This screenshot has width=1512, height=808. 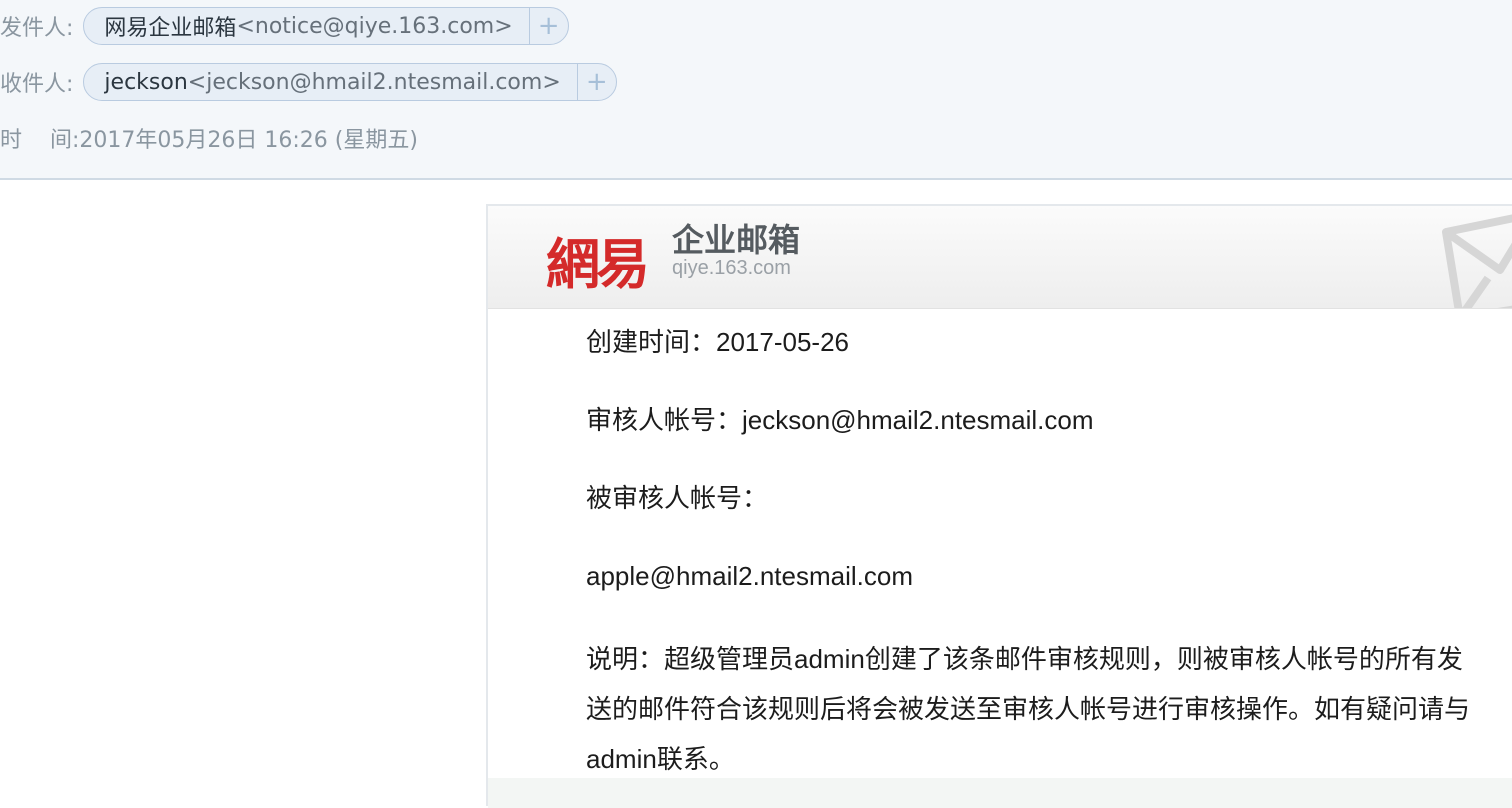 What do you see at coordinates (717, 342) in the screenshot?
I see `created-time: 创建时间：2017-05-26` at bounding box center [717, 342].